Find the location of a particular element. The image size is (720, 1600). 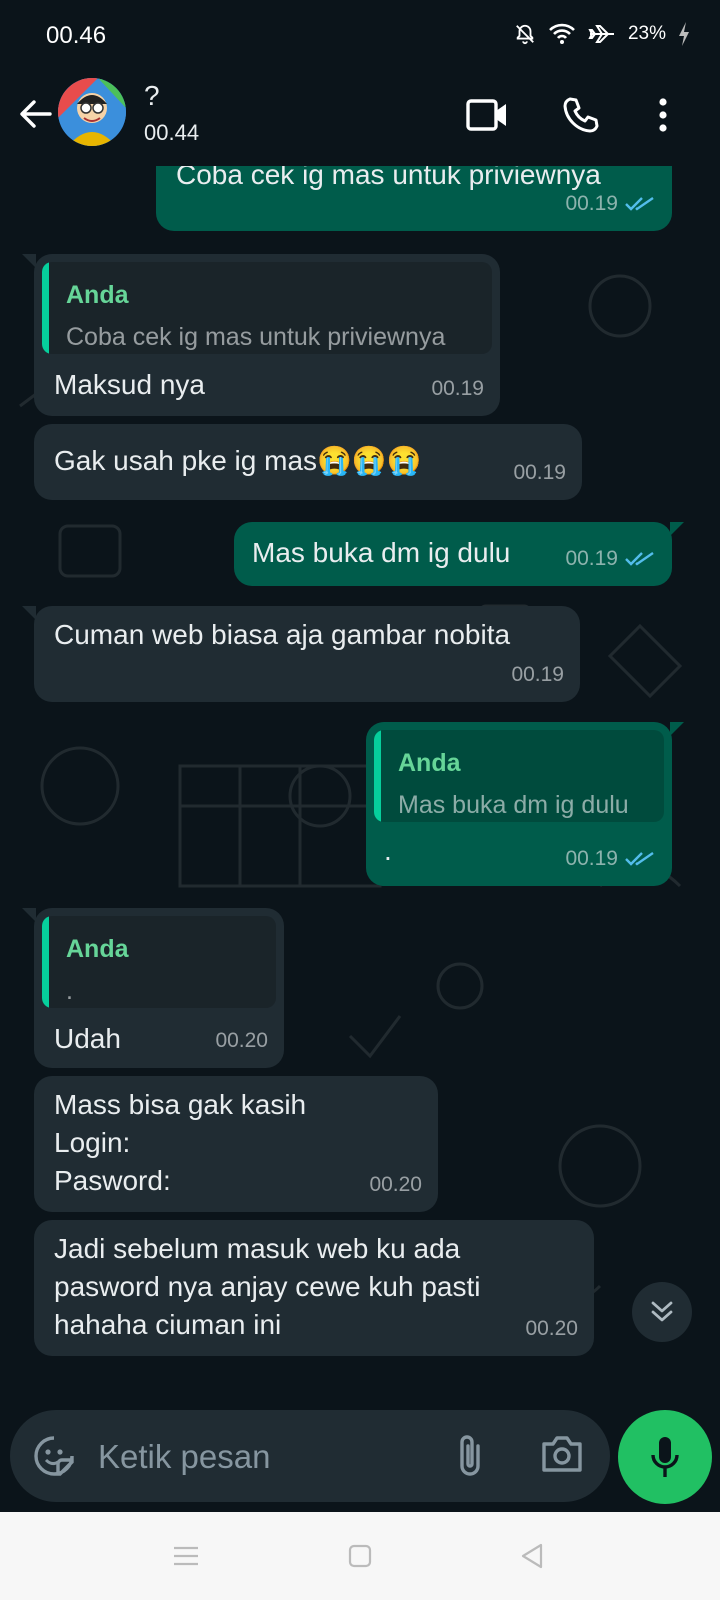

message-text: Mas buka dm ig dulu is located at coordinates (381, 552).